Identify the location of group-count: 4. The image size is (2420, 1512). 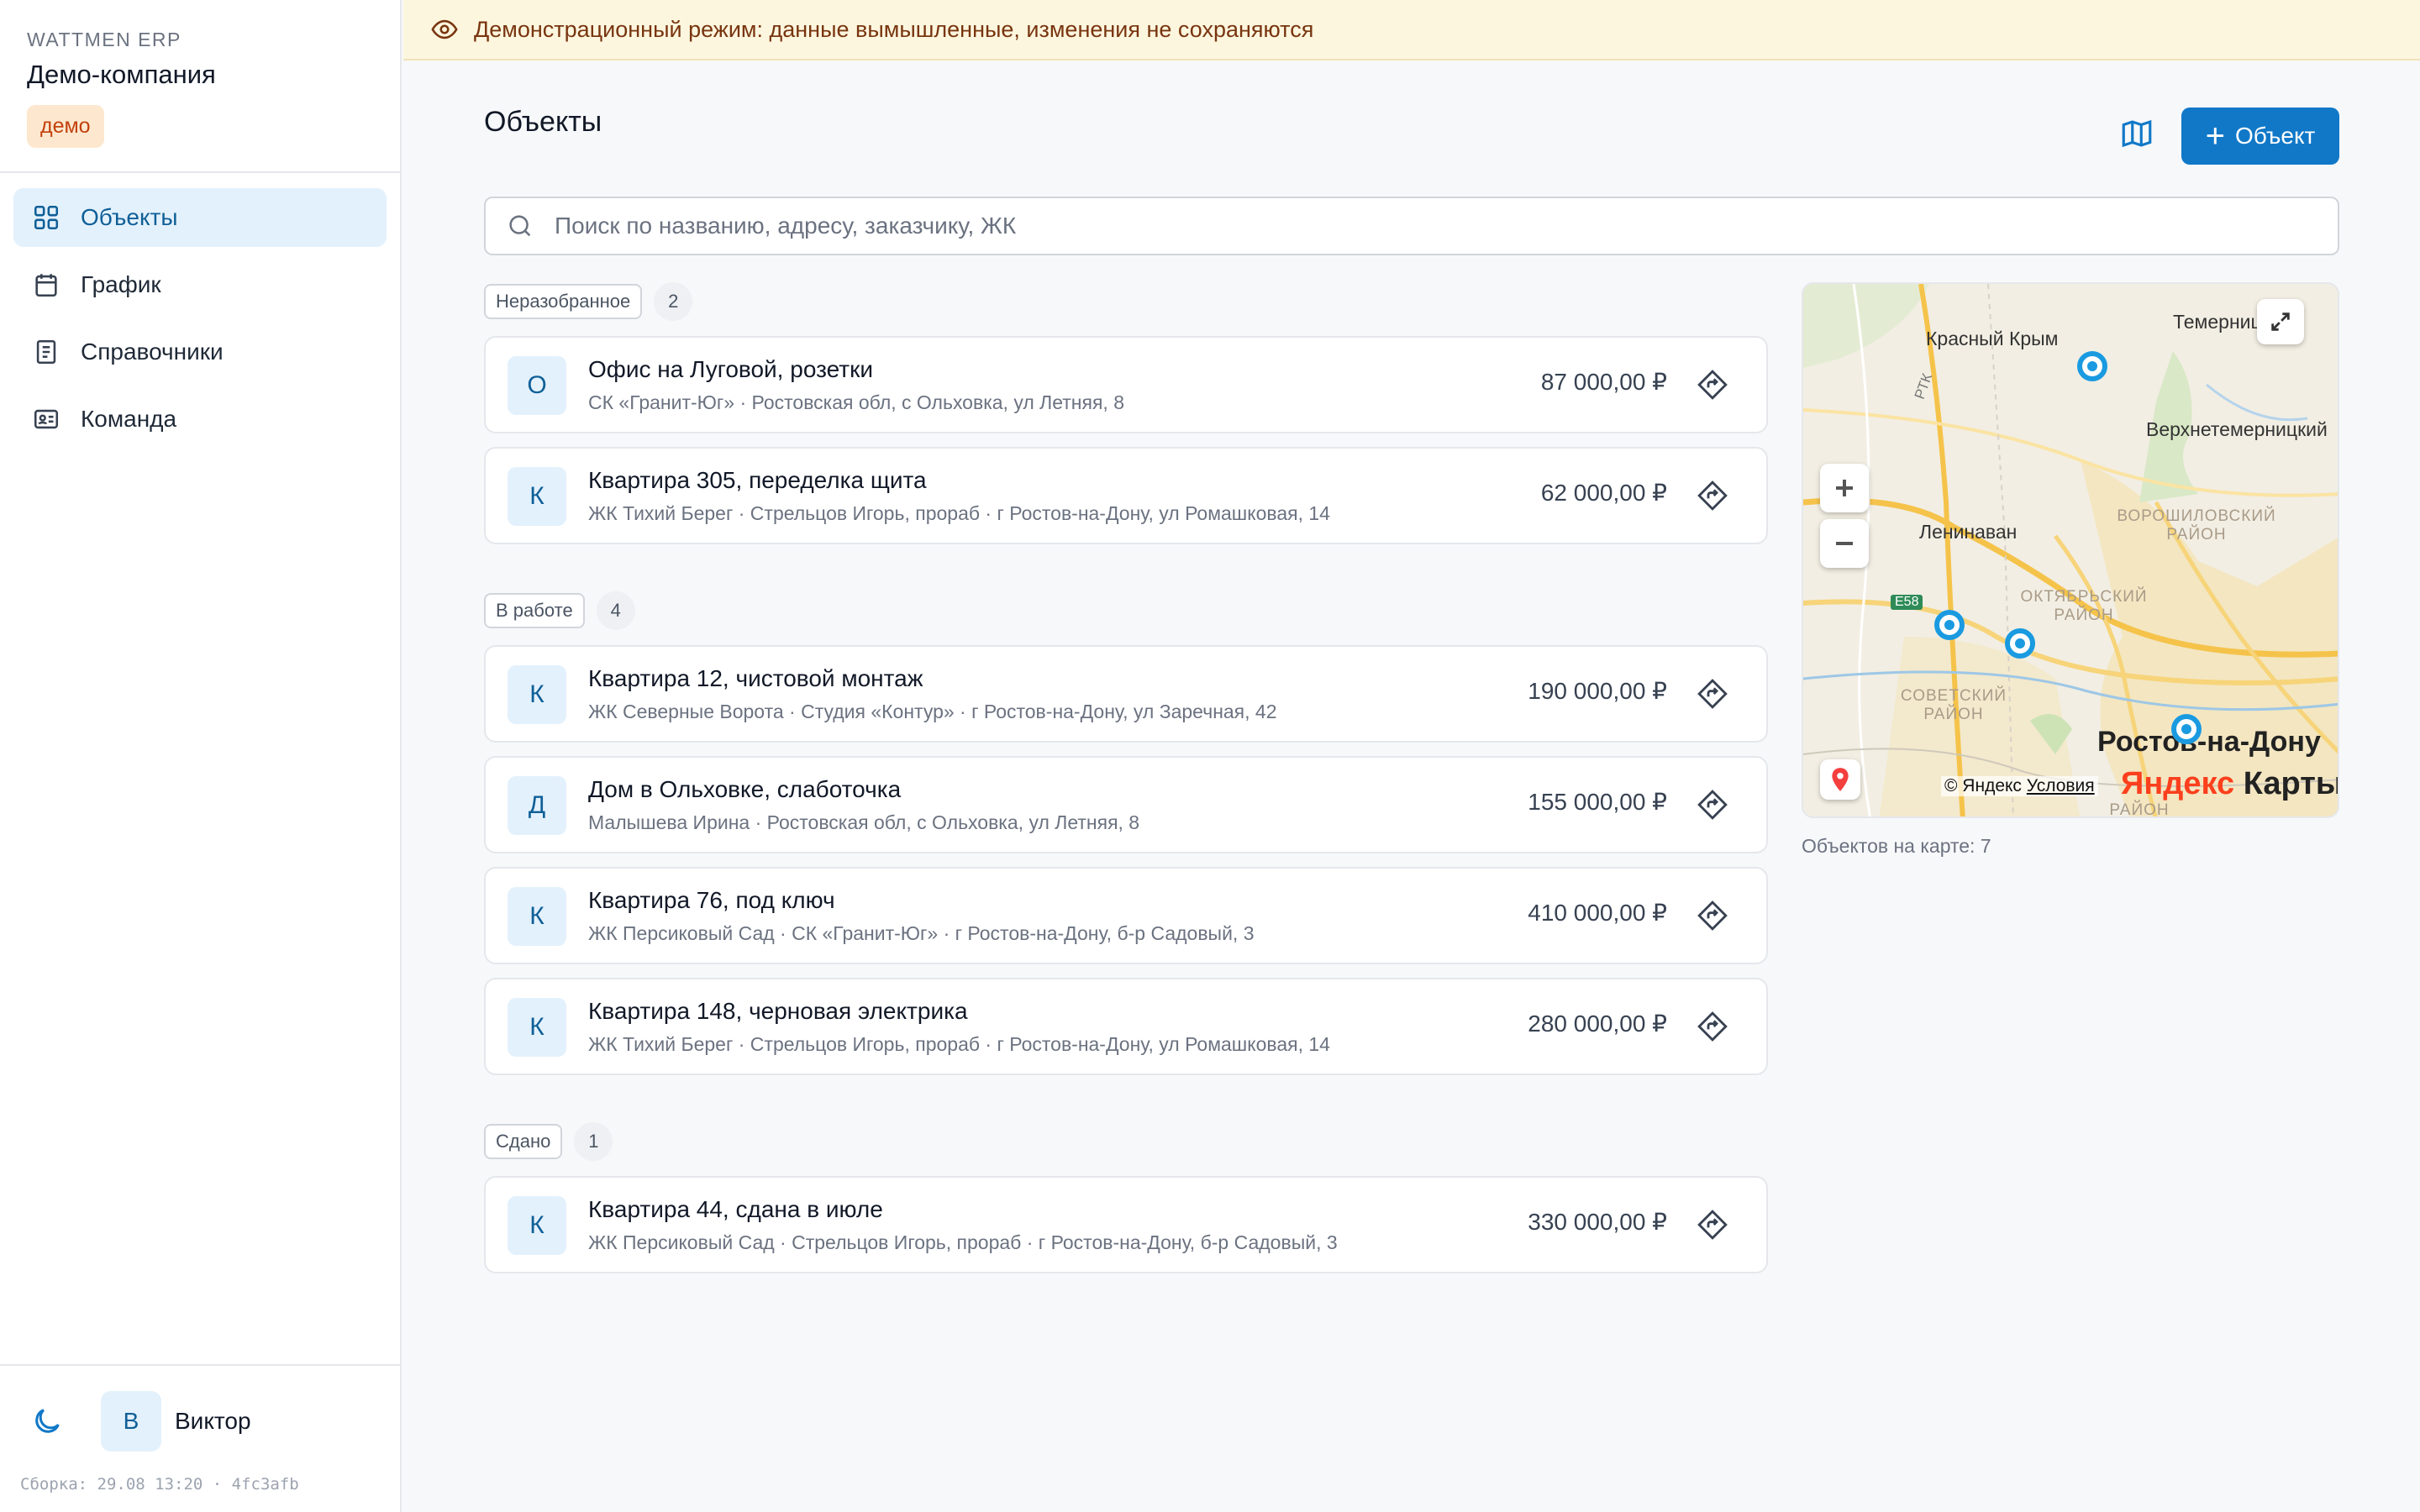
(615, 610).